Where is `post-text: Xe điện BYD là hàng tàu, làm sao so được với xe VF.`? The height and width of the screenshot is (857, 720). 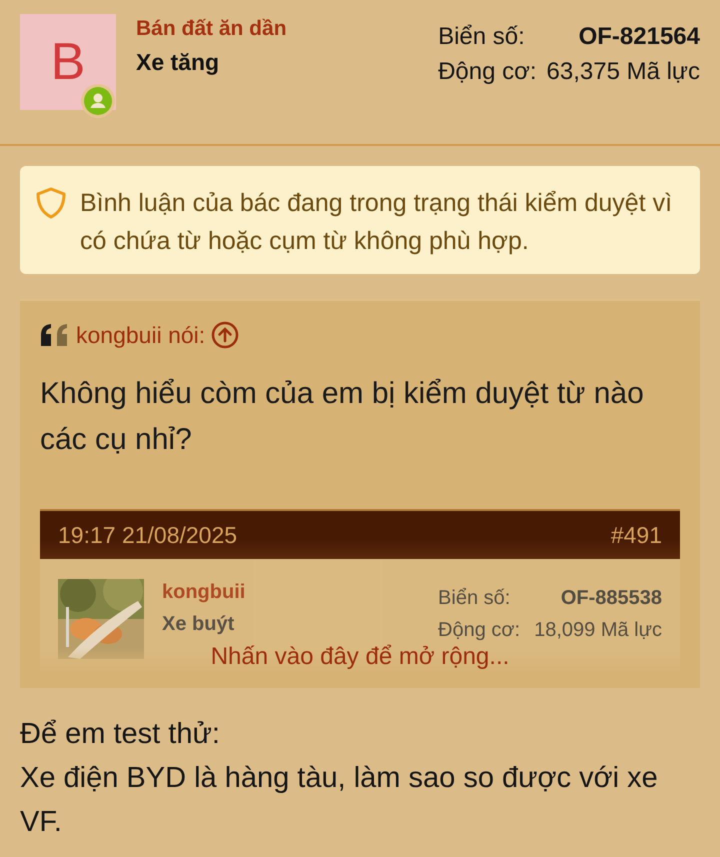
post-text: Xe điện BYD là hàng tàu, làm sao so được với xe VF. is located at coordinates (339, 800).